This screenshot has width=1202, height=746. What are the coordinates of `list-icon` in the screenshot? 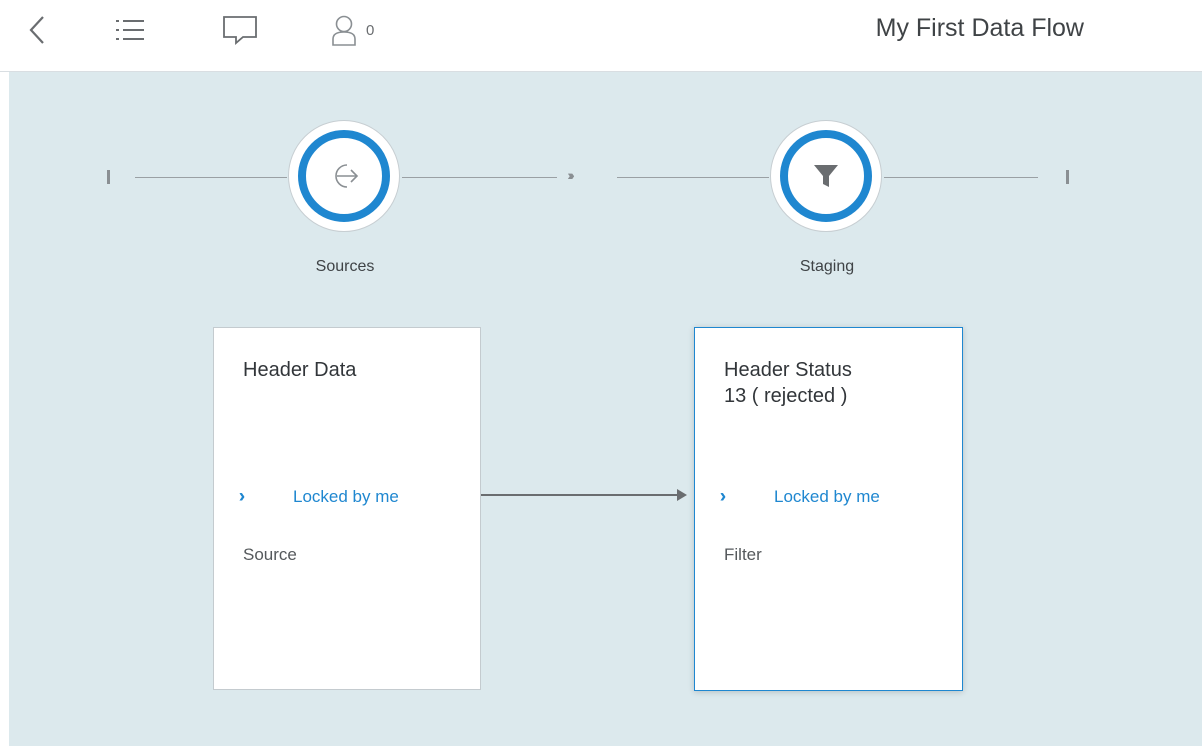 It's located at (130, 30).